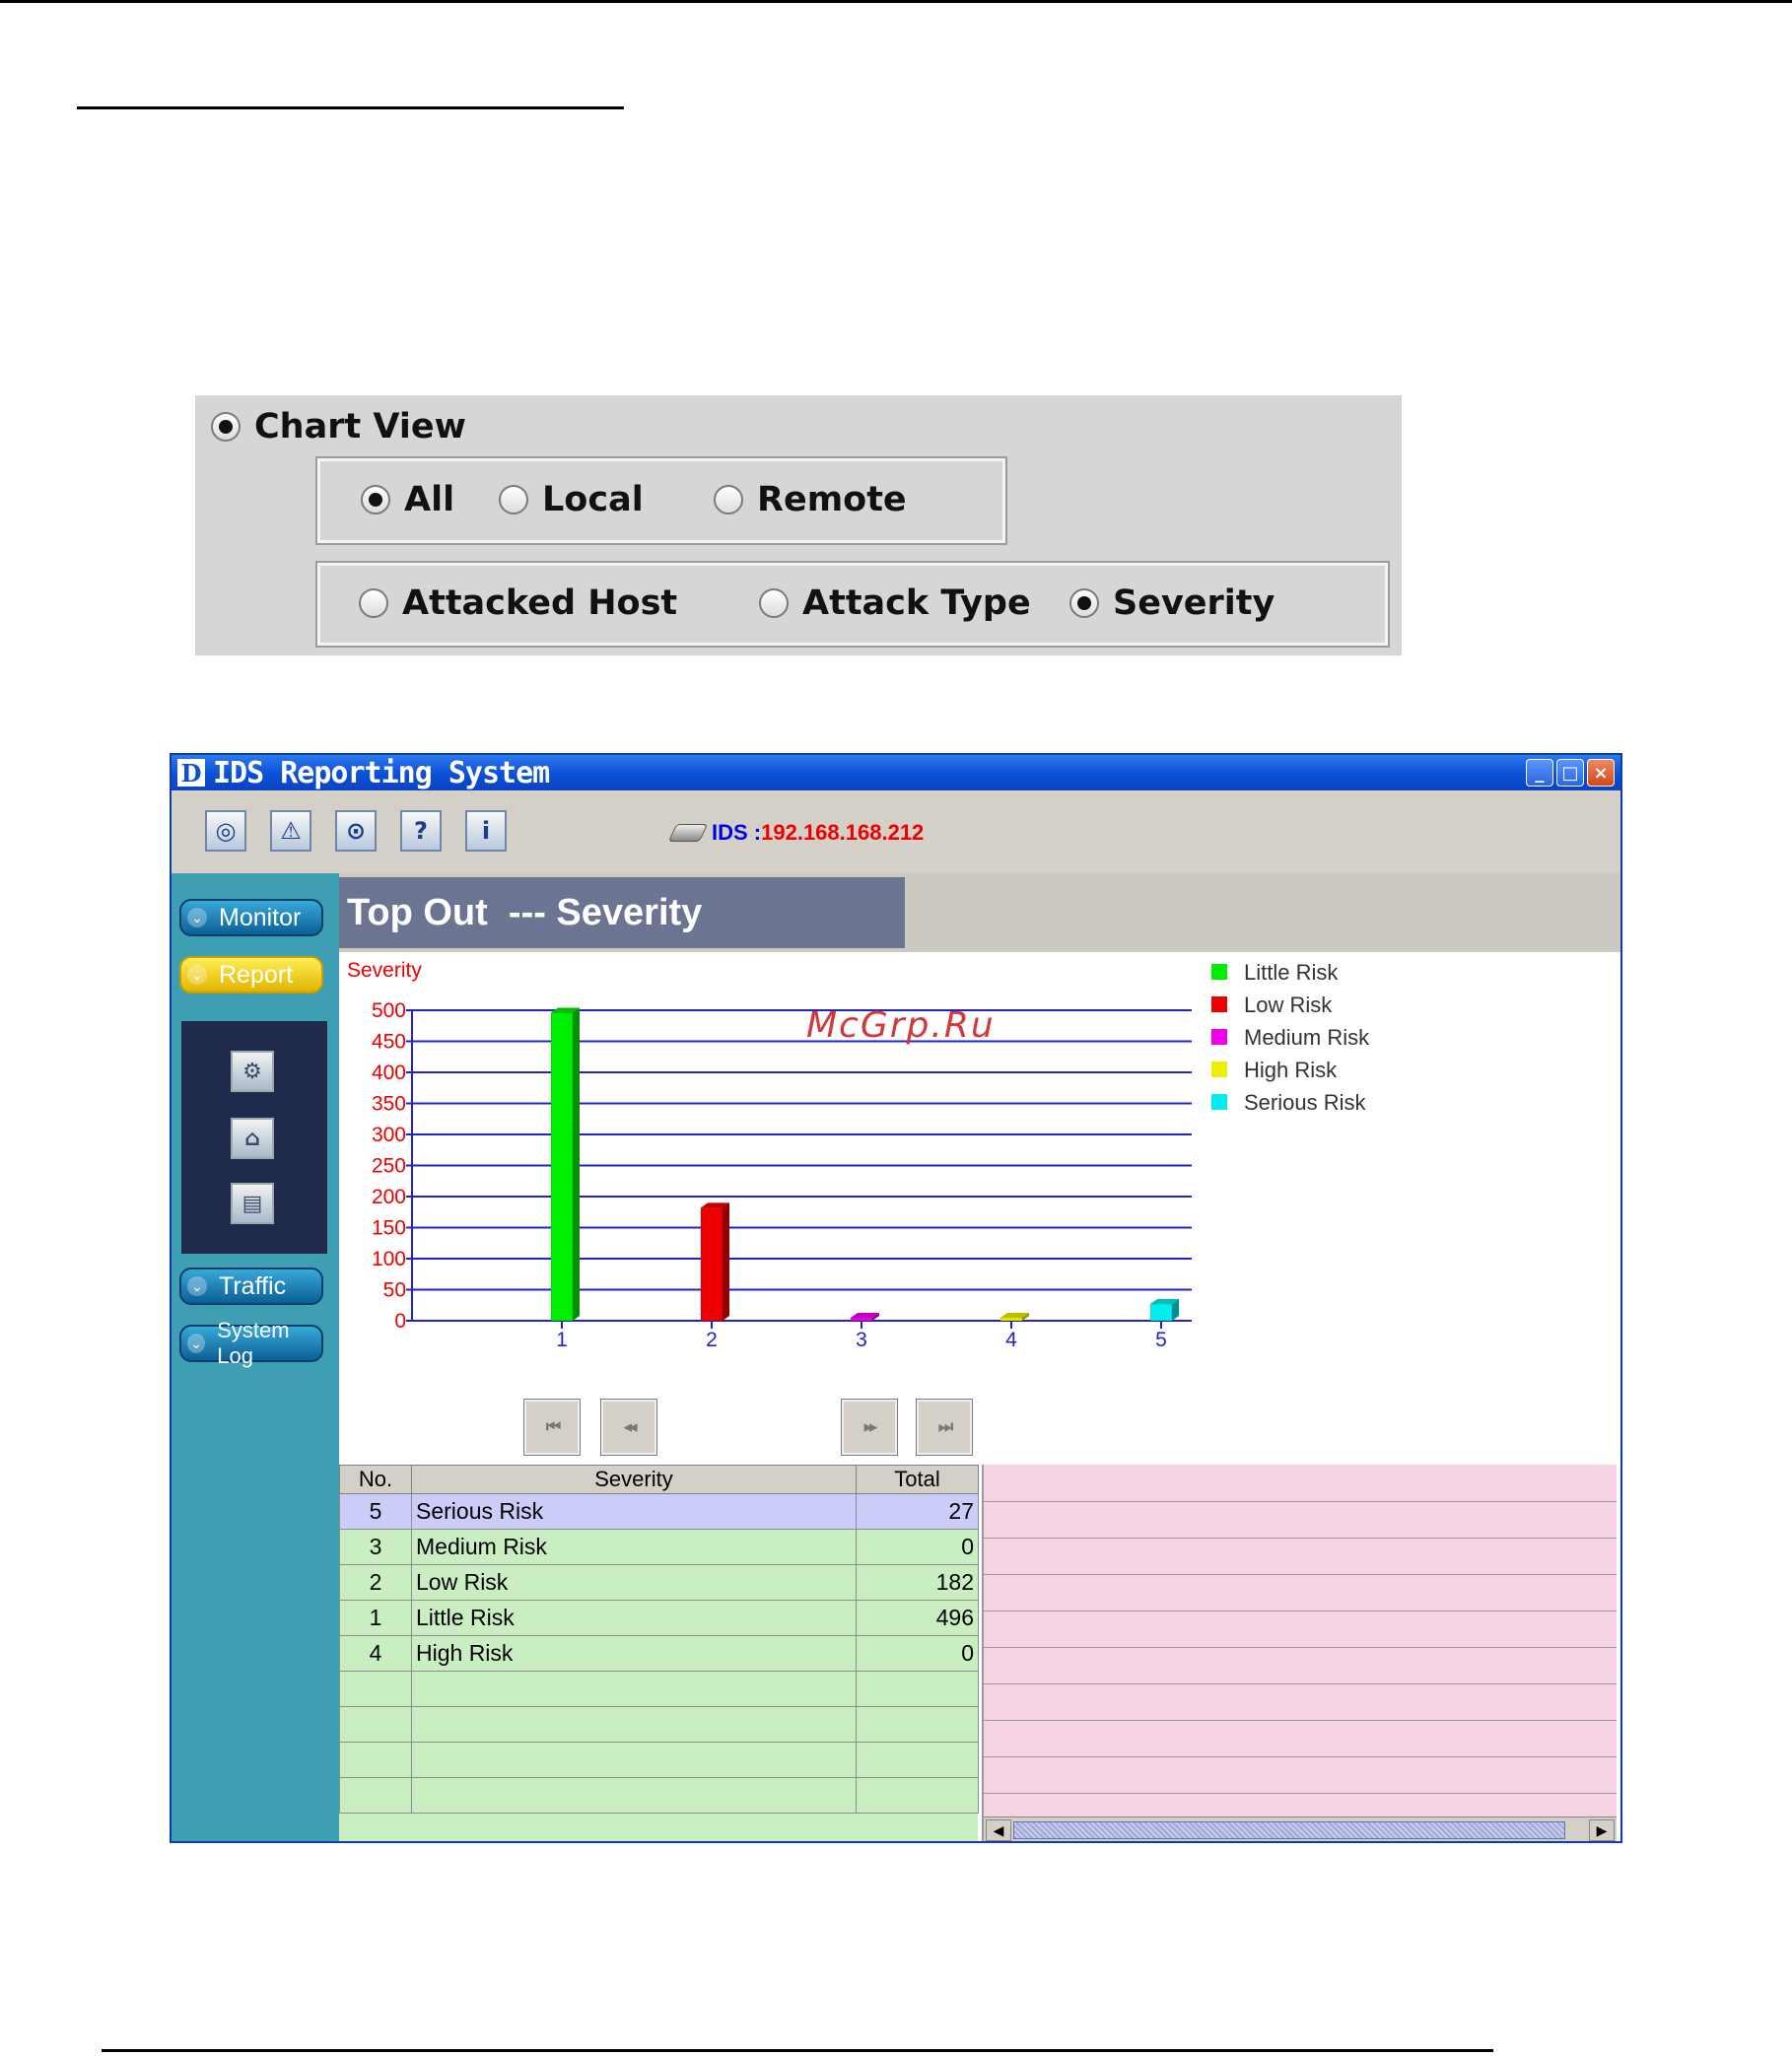 This screenshot has width=1792, height=2056. I want to click on cell-severity: Medium Risk, so click(634, 1547).